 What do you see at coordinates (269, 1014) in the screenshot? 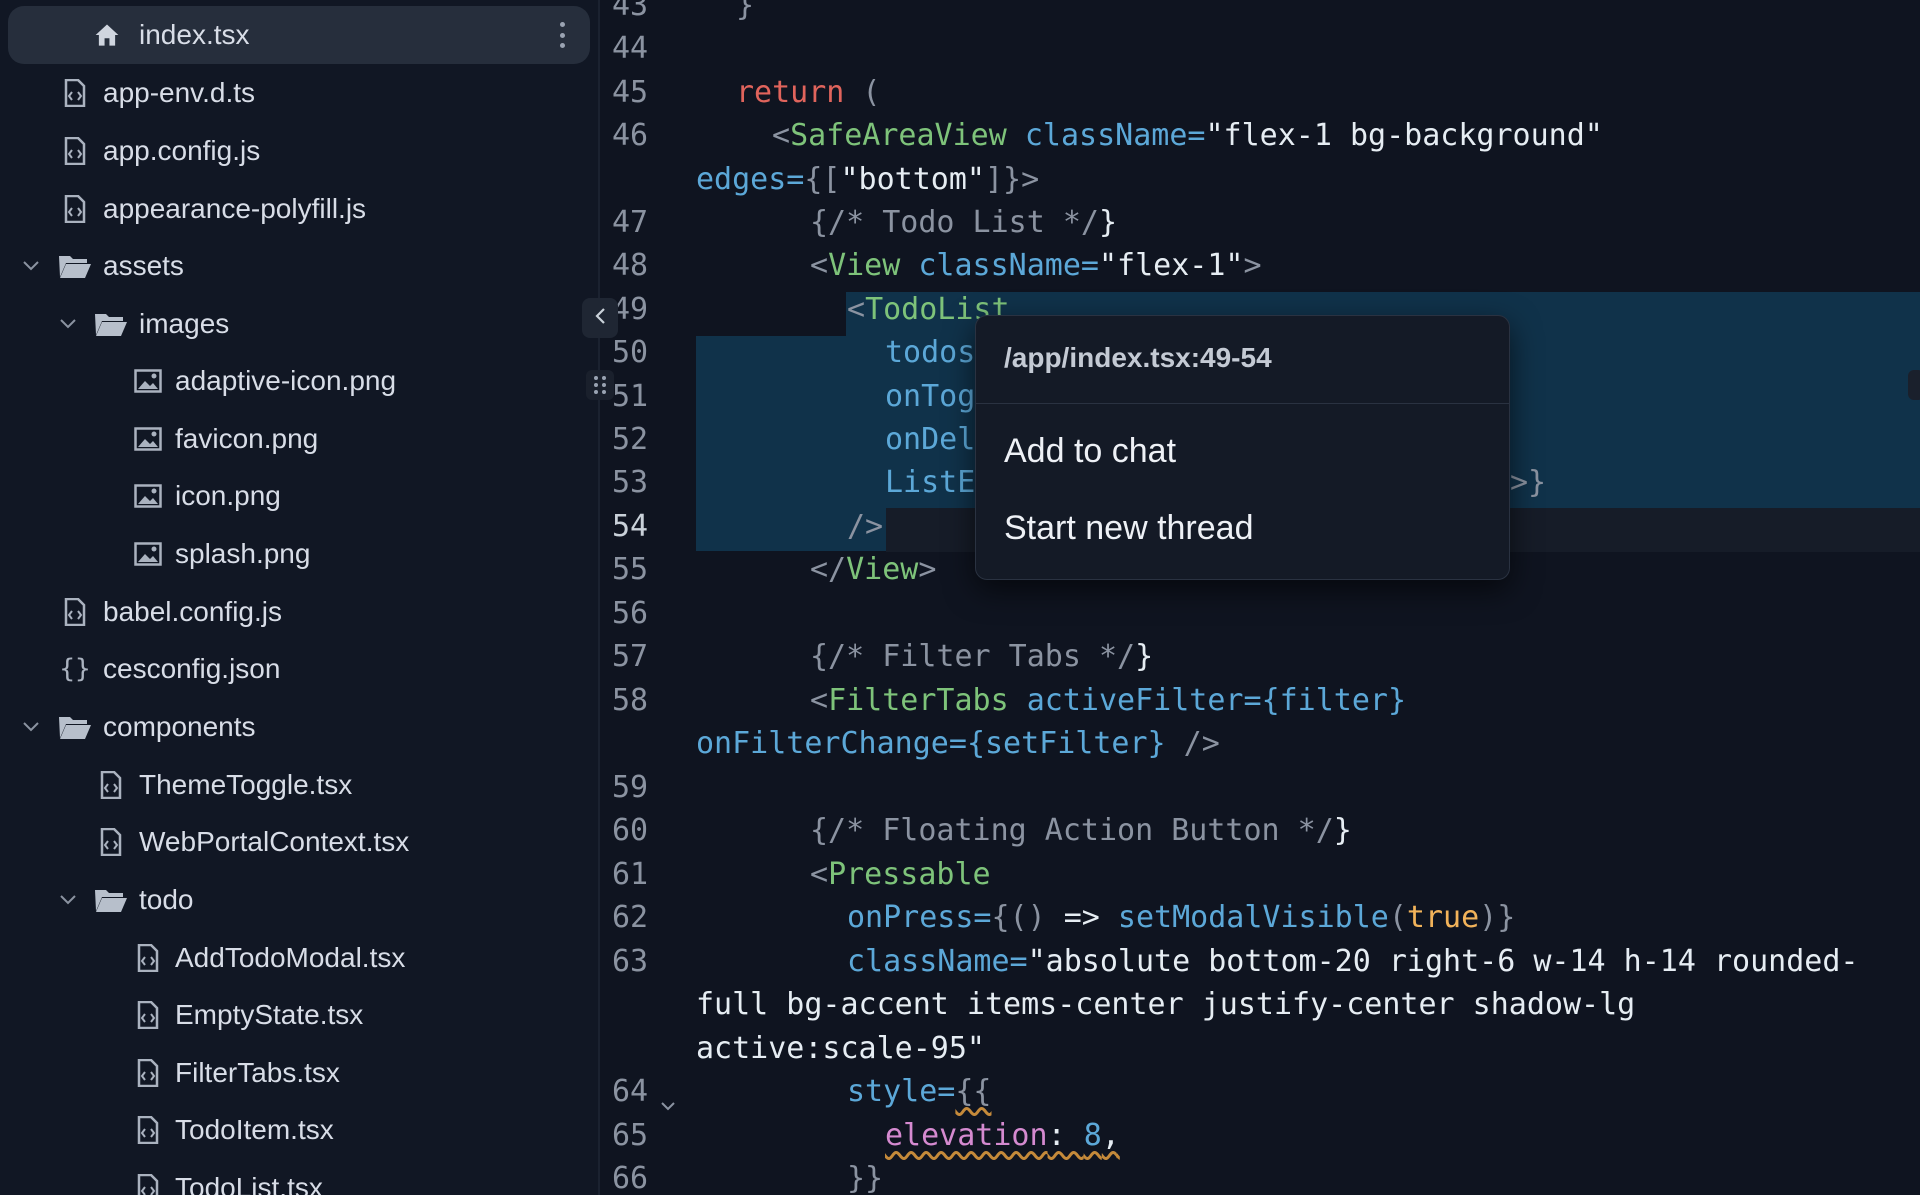
I see `tree-item-label: EmptyState.tsx` at bounding box center [269, 1014].